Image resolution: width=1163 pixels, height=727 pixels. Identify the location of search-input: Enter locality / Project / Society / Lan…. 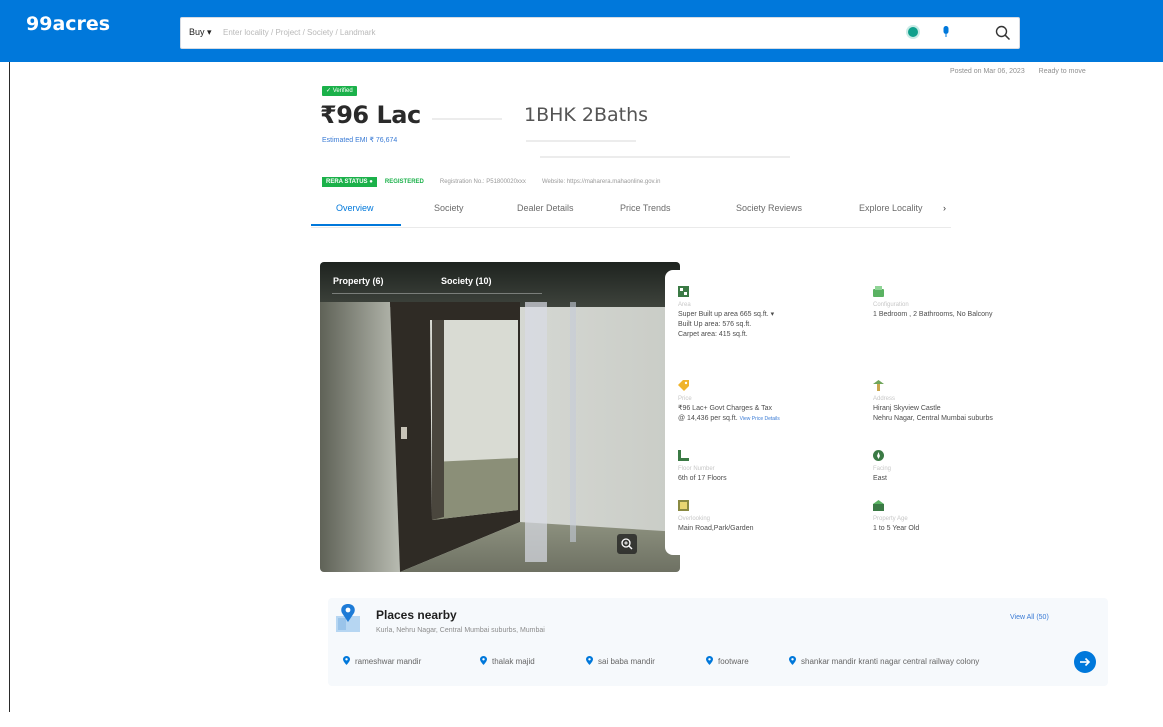
(299, 32).